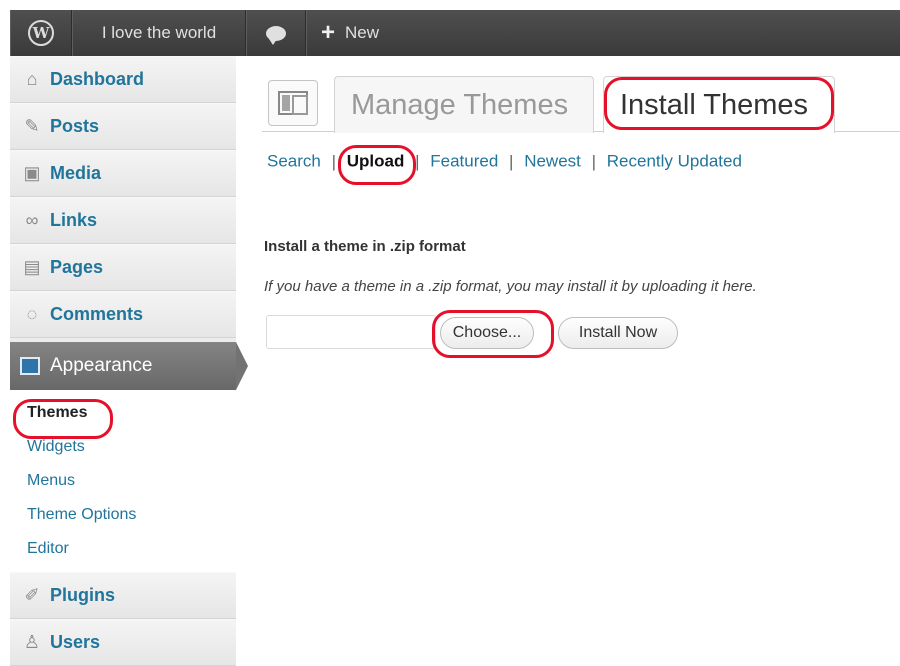 This screenshot has height=666, width=900. I want to click on sidebar-item-dashboard: ⌂ Dashboard, so click(123, 79).